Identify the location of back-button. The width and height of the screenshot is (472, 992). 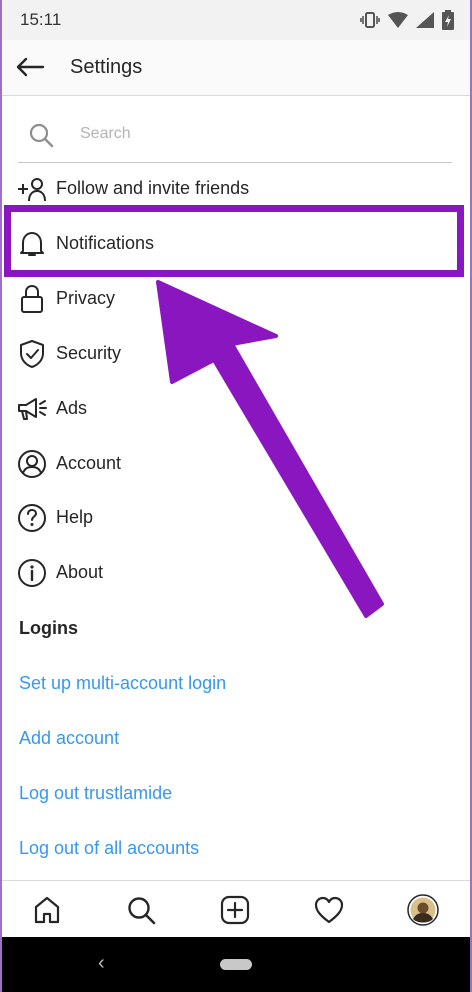
(30, 67).